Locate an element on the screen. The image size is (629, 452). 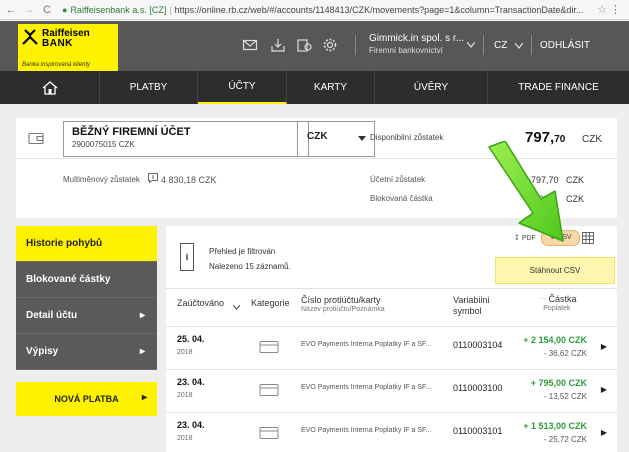
column-header-variable-symbol: Variabilní symbol is located at coordinates (471, 306).